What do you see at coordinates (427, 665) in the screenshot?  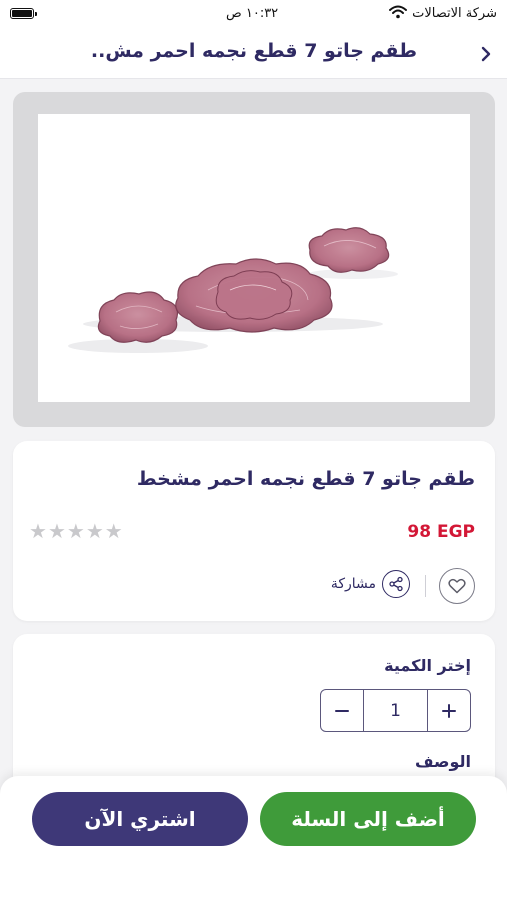 I see `quantity-label: إختر الكمية` at bounding box center [427, 665].